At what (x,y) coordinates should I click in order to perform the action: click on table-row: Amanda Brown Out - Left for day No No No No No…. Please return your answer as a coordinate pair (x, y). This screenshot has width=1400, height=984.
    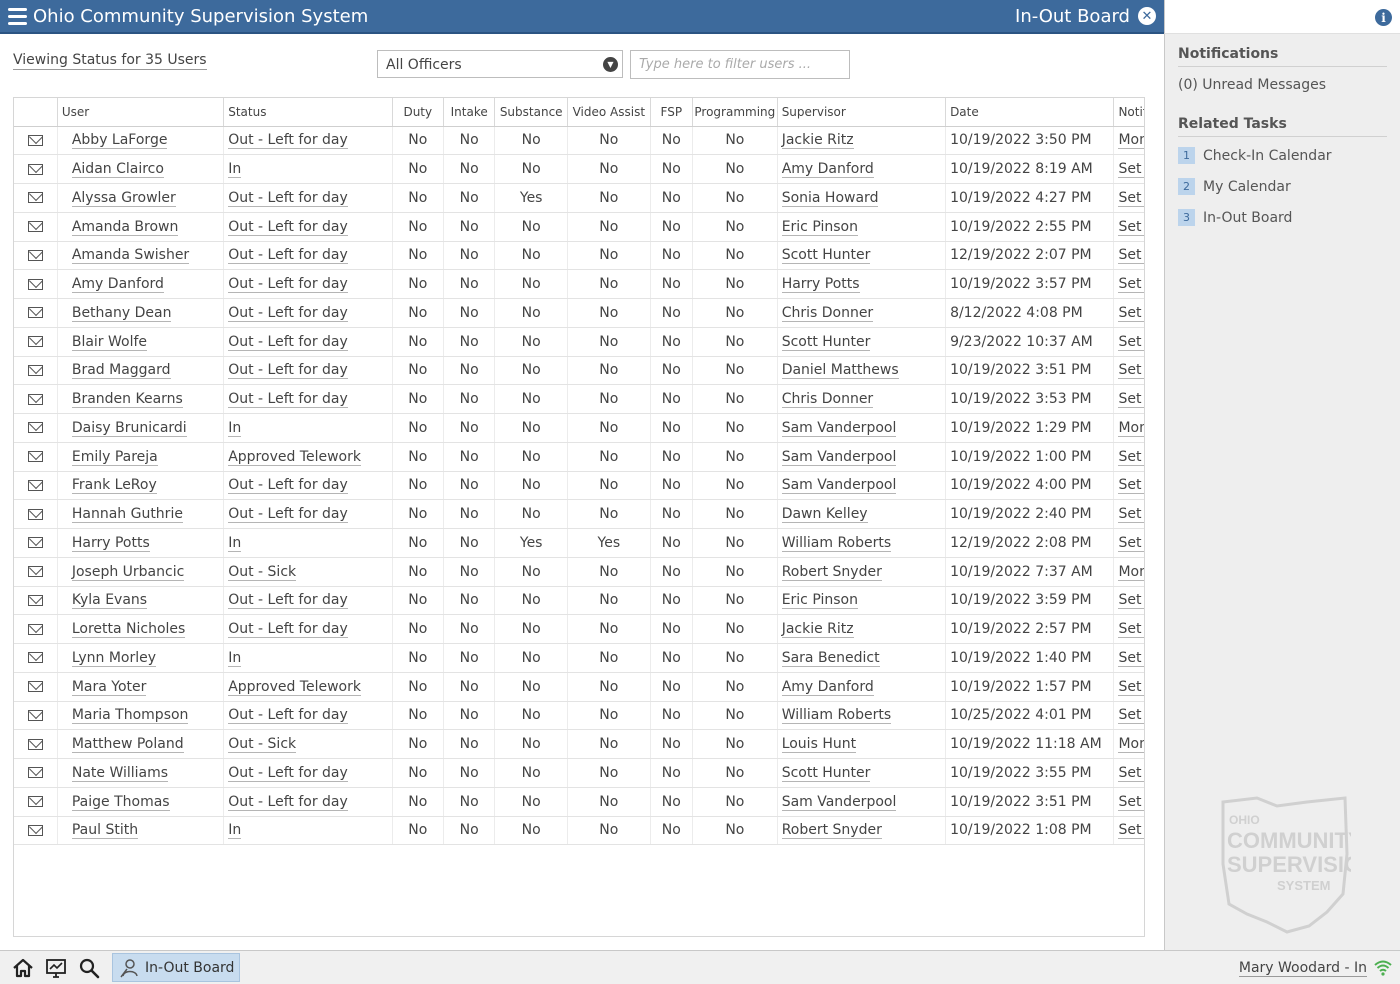
    Looking at the image, I should click on (579, 227).